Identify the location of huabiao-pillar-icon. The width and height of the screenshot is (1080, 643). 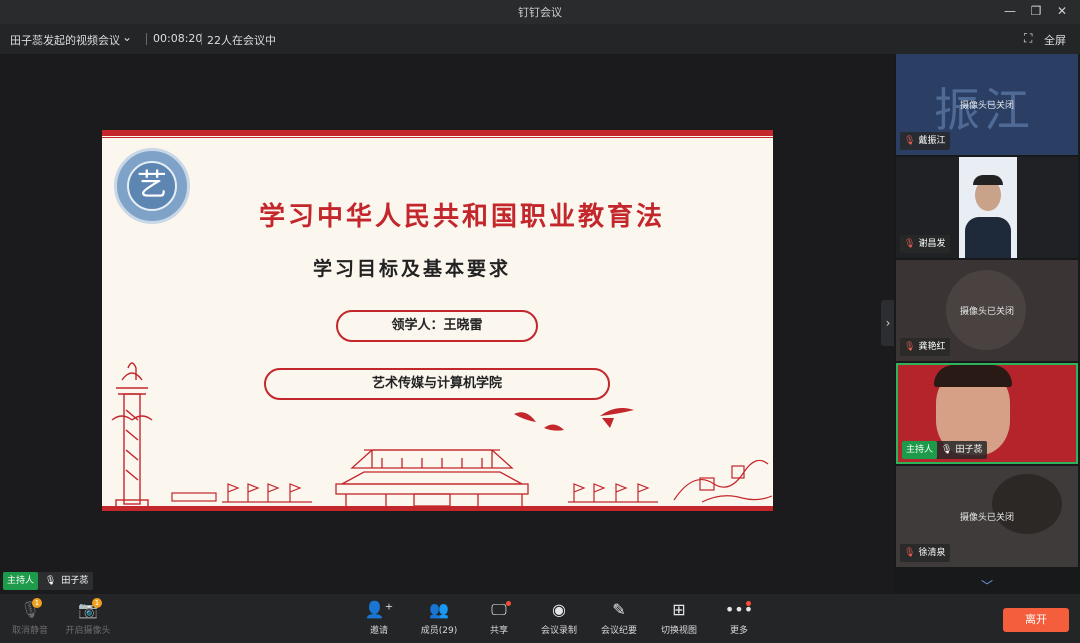
(132, 435).